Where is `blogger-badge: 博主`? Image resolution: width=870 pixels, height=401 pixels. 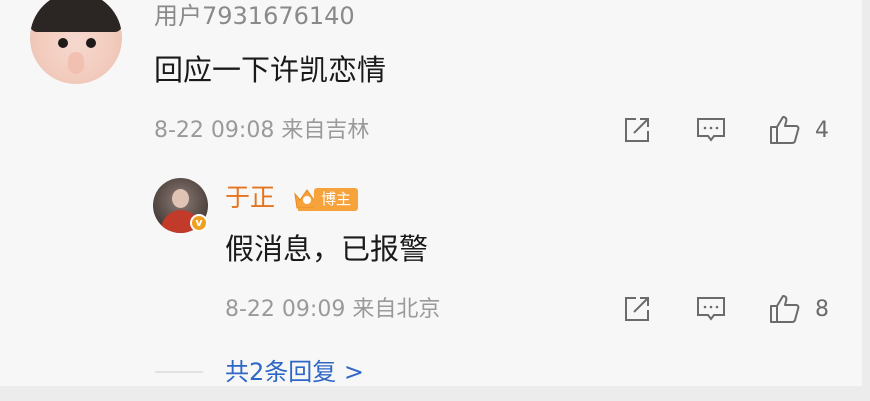 blogger-badge: 博主 is located at coordinates (327, 199).